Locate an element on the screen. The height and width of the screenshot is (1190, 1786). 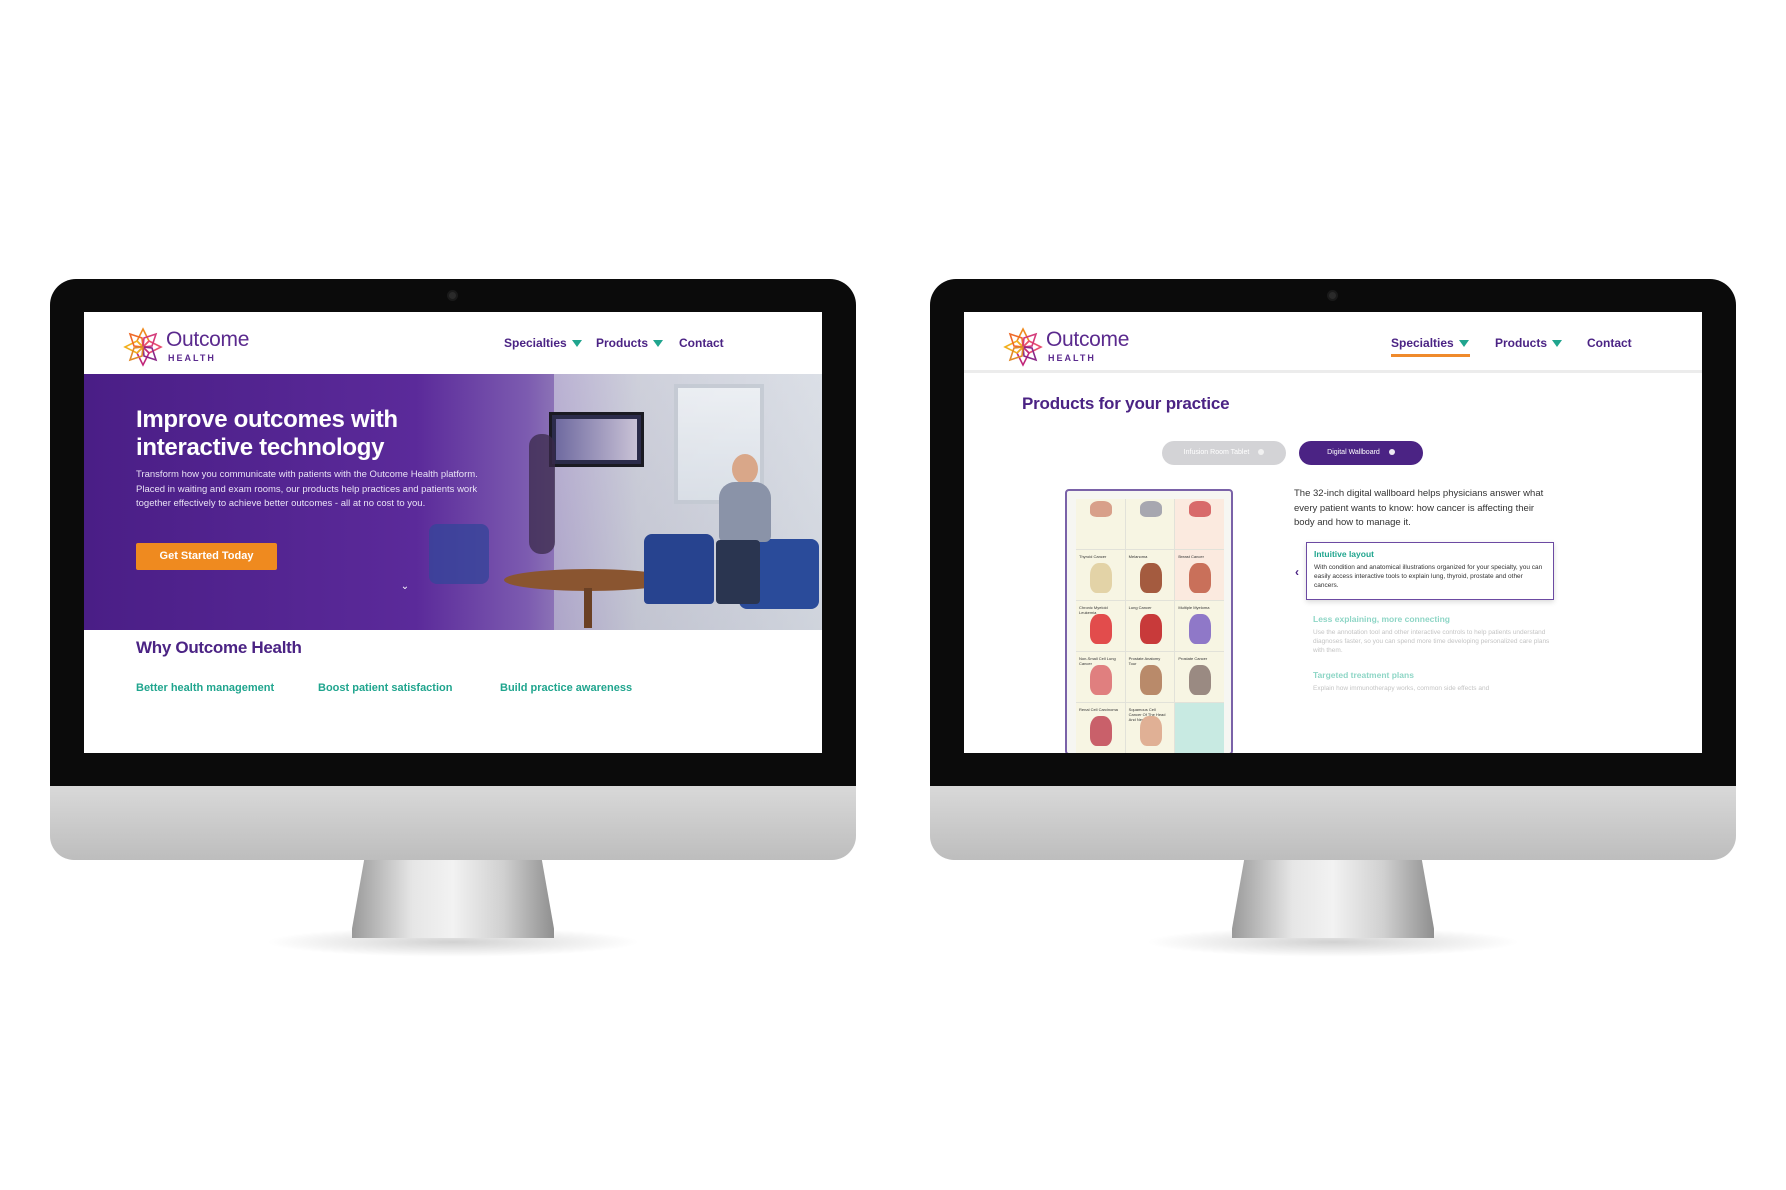
wallboard-tile-label: Multiple Myeloma is located at coordinates (1194, 607).